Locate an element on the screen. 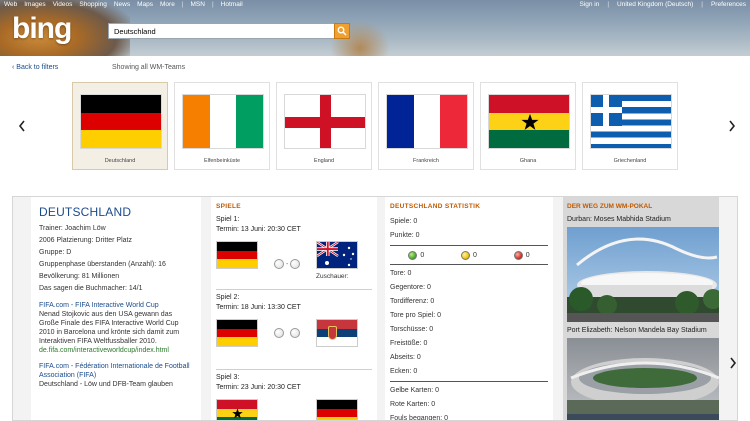 This screenshot has height=421, width=750. game-item: Spiel 2: Termin: 18 Juni: 13:30 CET - is located at coordinates (294, 330).